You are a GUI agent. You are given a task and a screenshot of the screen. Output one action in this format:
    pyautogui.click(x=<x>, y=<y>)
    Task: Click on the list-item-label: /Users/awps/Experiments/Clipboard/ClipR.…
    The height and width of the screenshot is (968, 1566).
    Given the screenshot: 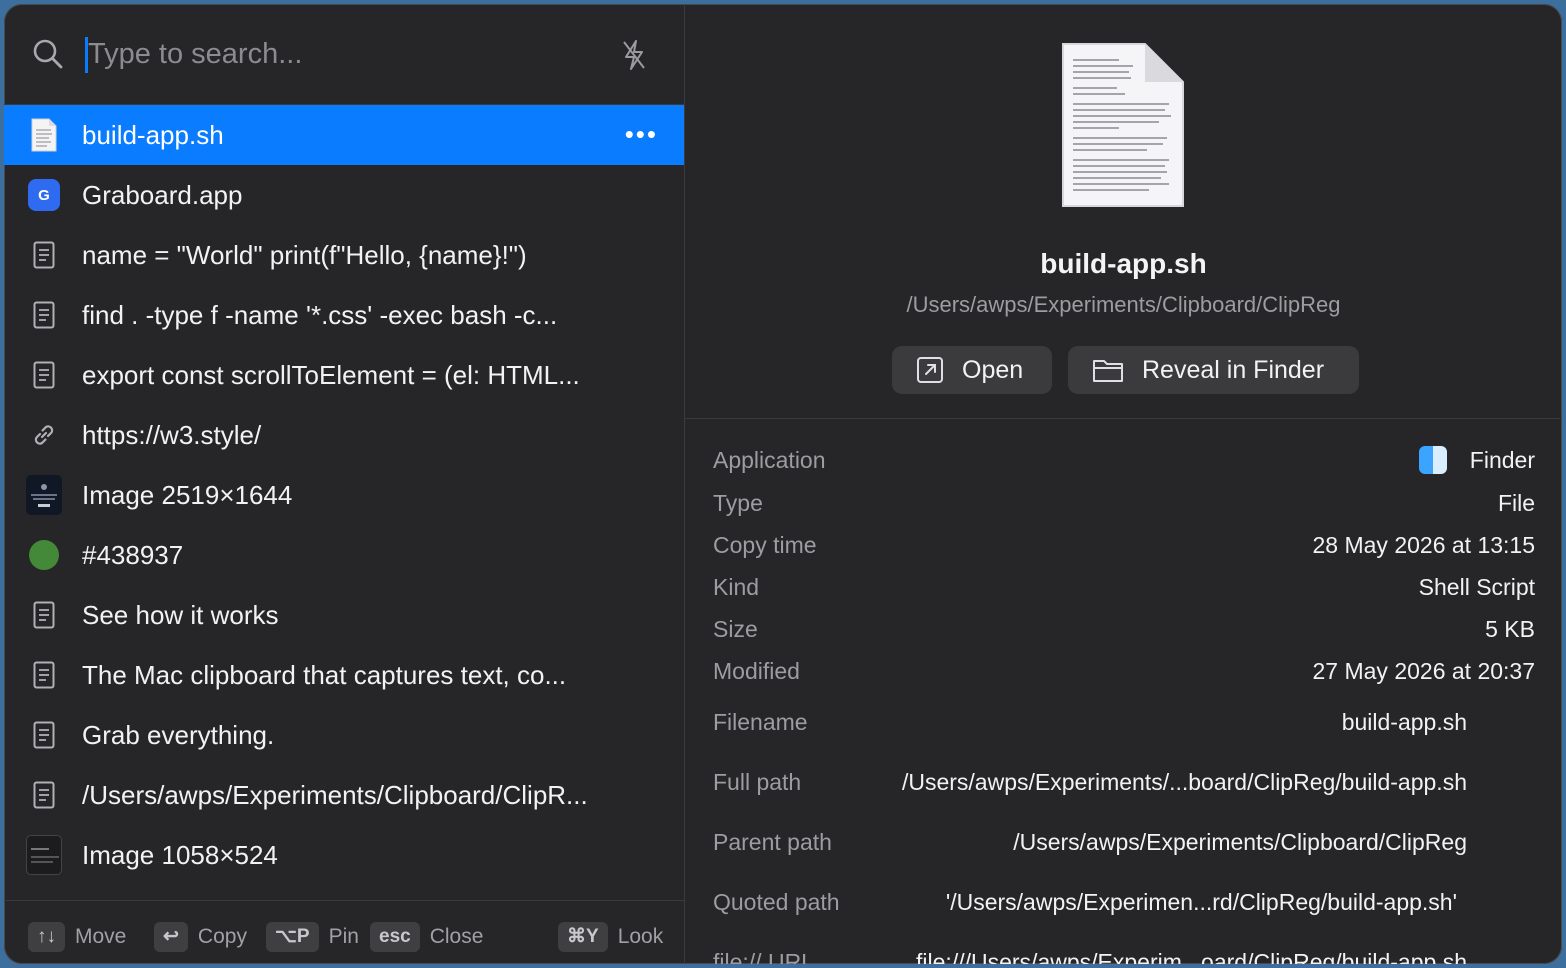 What is the action you would take?
    pyautogui.click(x=335, y=795)
    